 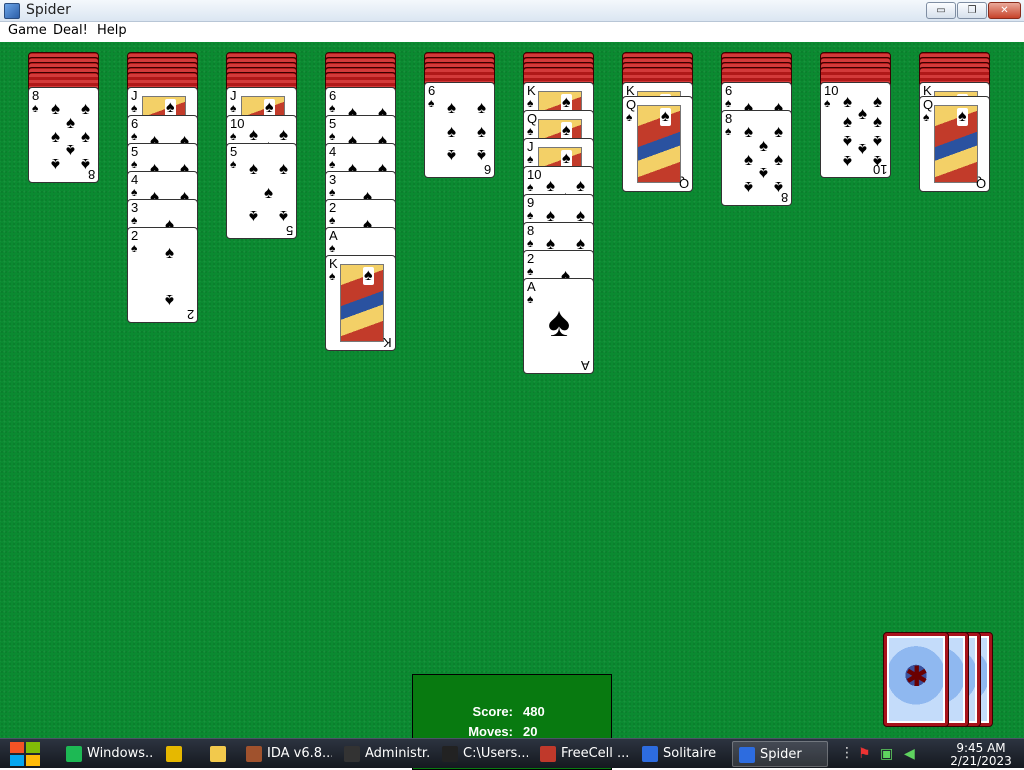 What do you see at coordinates (459, 130) in the screenshot?
I see `card-6-spades: 6♠♠♠♠♠♠♠6` at bounding box center [459, 130].